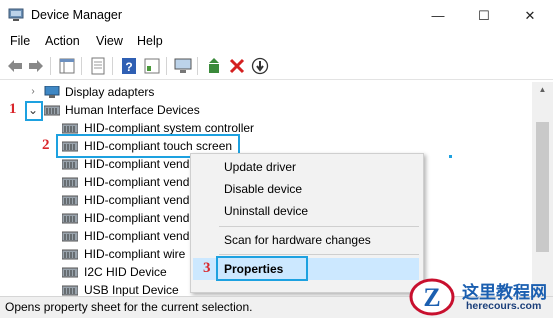 The width and height of the screenshot is (553, 318). Describe the element at coordinates (135, 254) in the screenshot. I see `tree-item-label: HID-compliant wire` at that location.